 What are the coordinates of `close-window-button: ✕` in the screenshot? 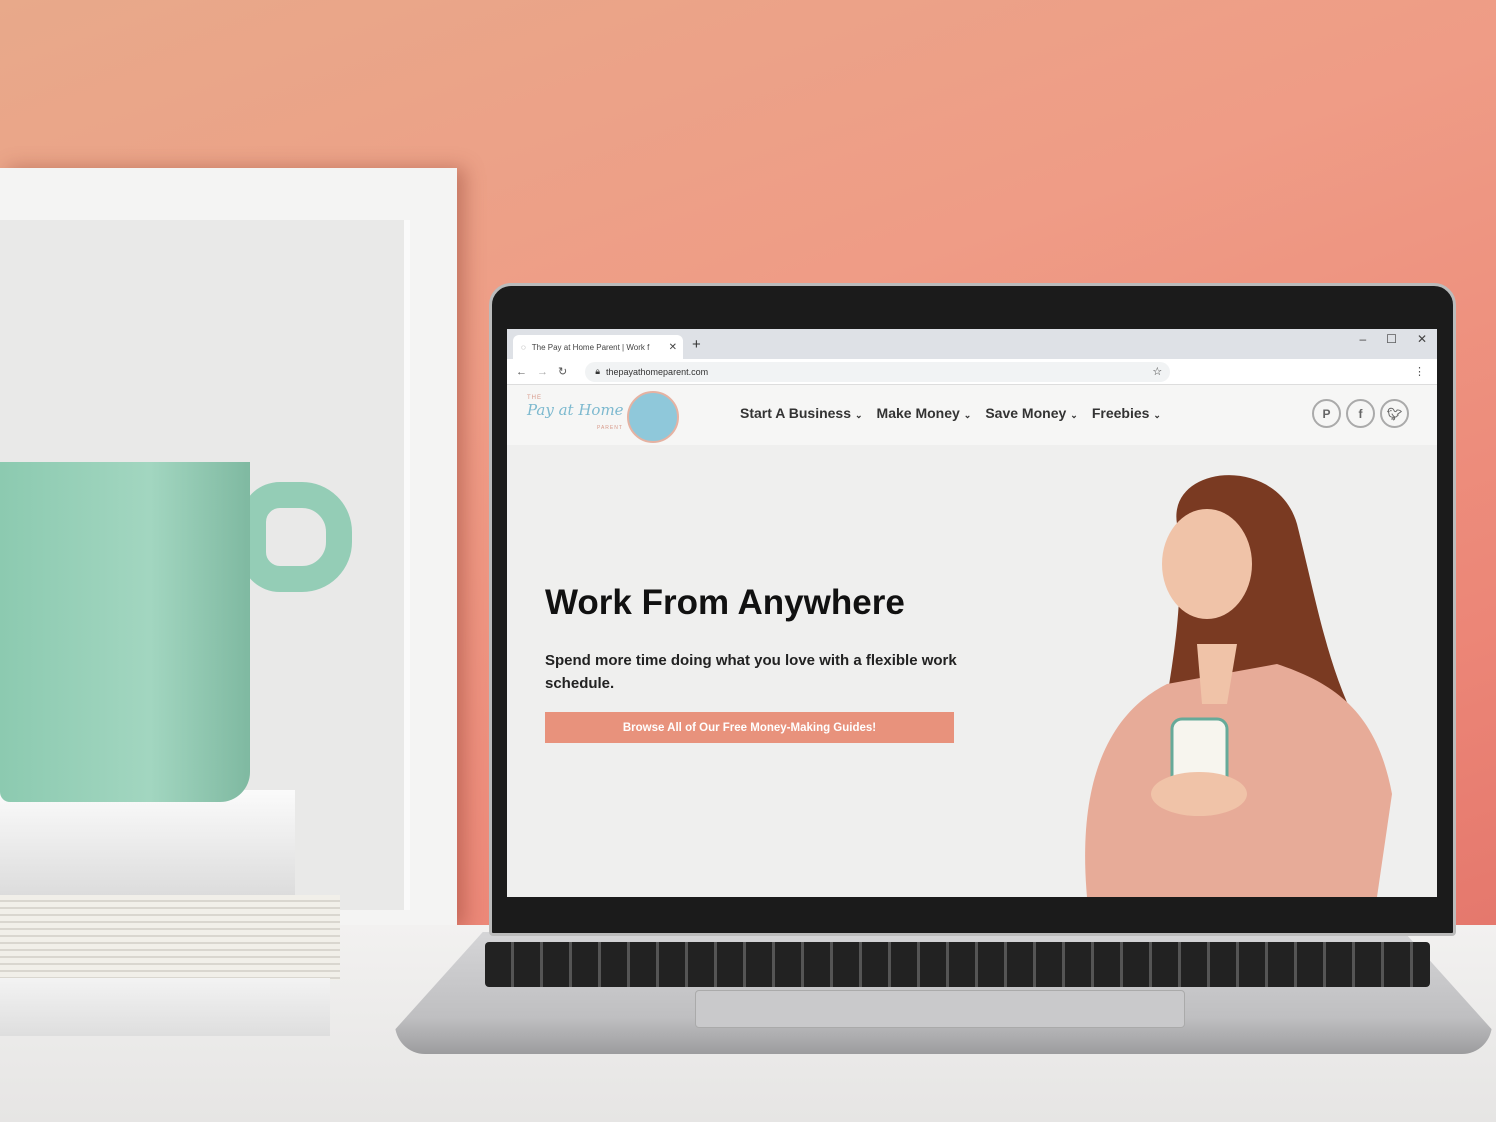 It's located at (1422, 339).